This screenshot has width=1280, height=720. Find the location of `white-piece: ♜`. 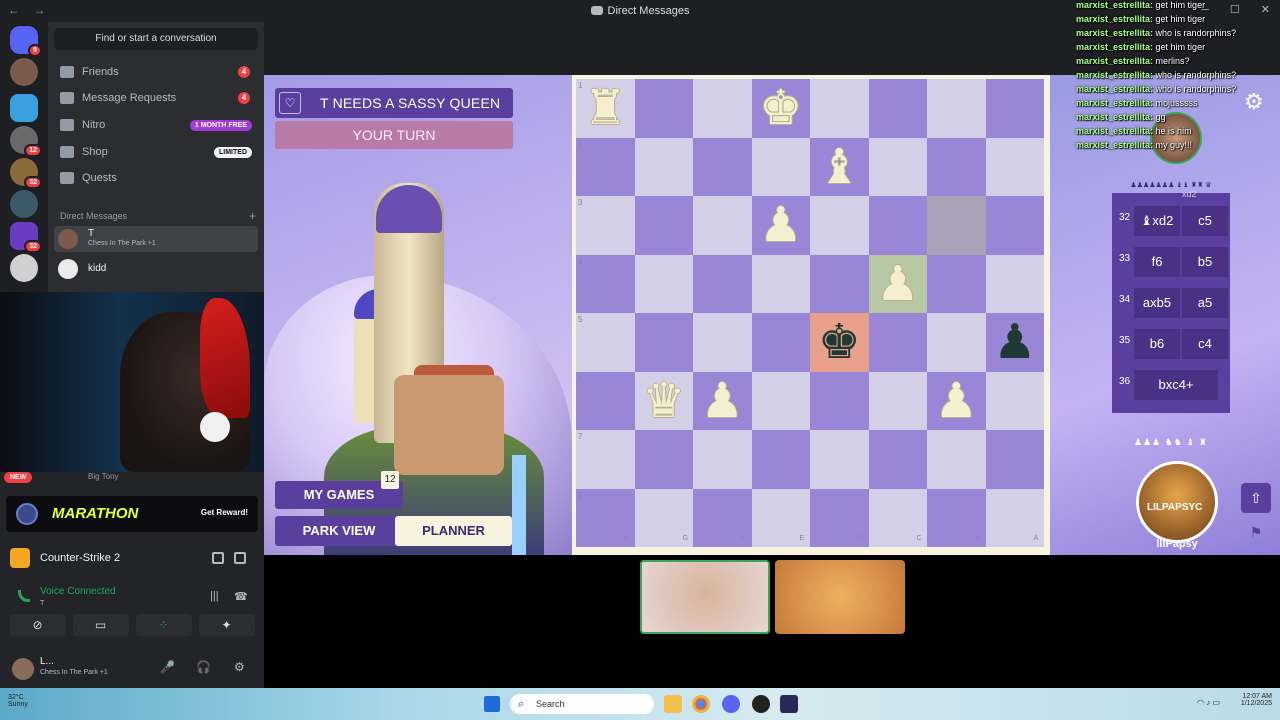

white-piece: ♜ is located at coordinates (605, 108).